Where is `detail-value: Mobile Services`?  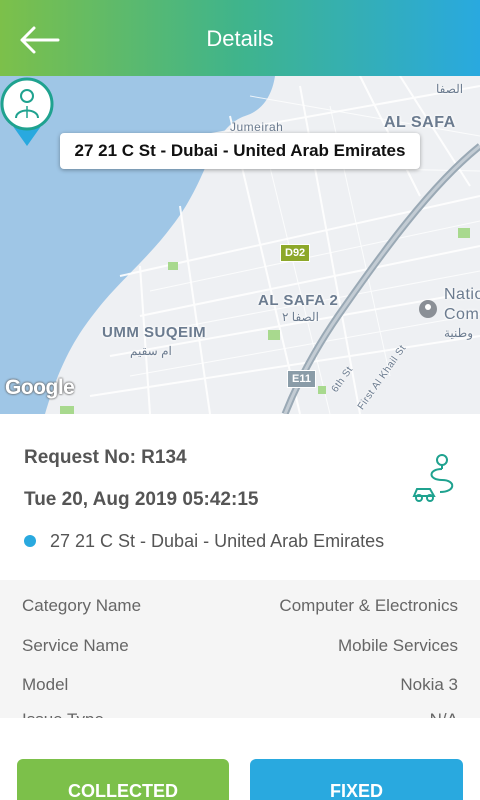 detail-value: Mobile Services is located at coordinates (398, 645).